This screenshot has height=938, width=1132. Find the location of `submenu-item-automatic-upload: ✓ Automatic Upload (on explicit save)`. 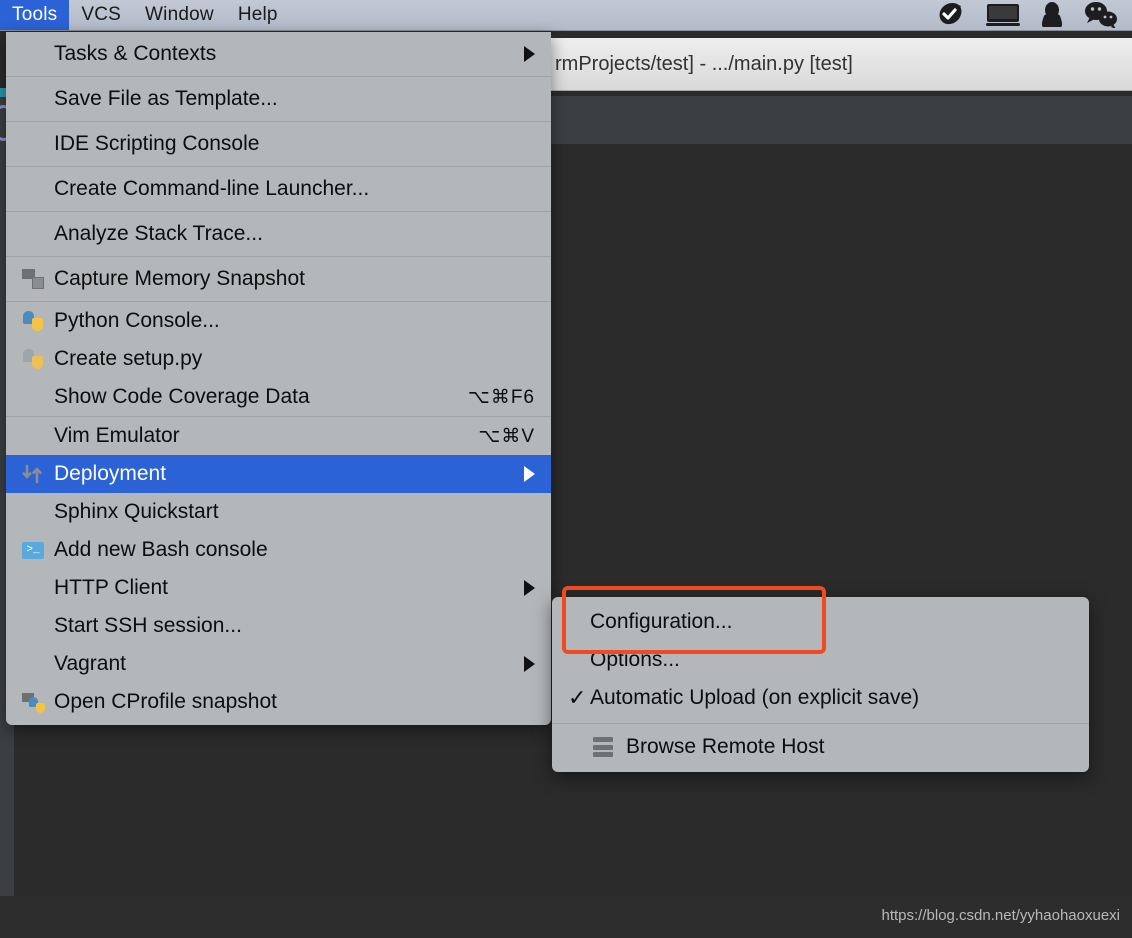

submenu-item-automatic-upload: ✓ Automatic Upload (on explicit save) is located at coordinates (820, 698).